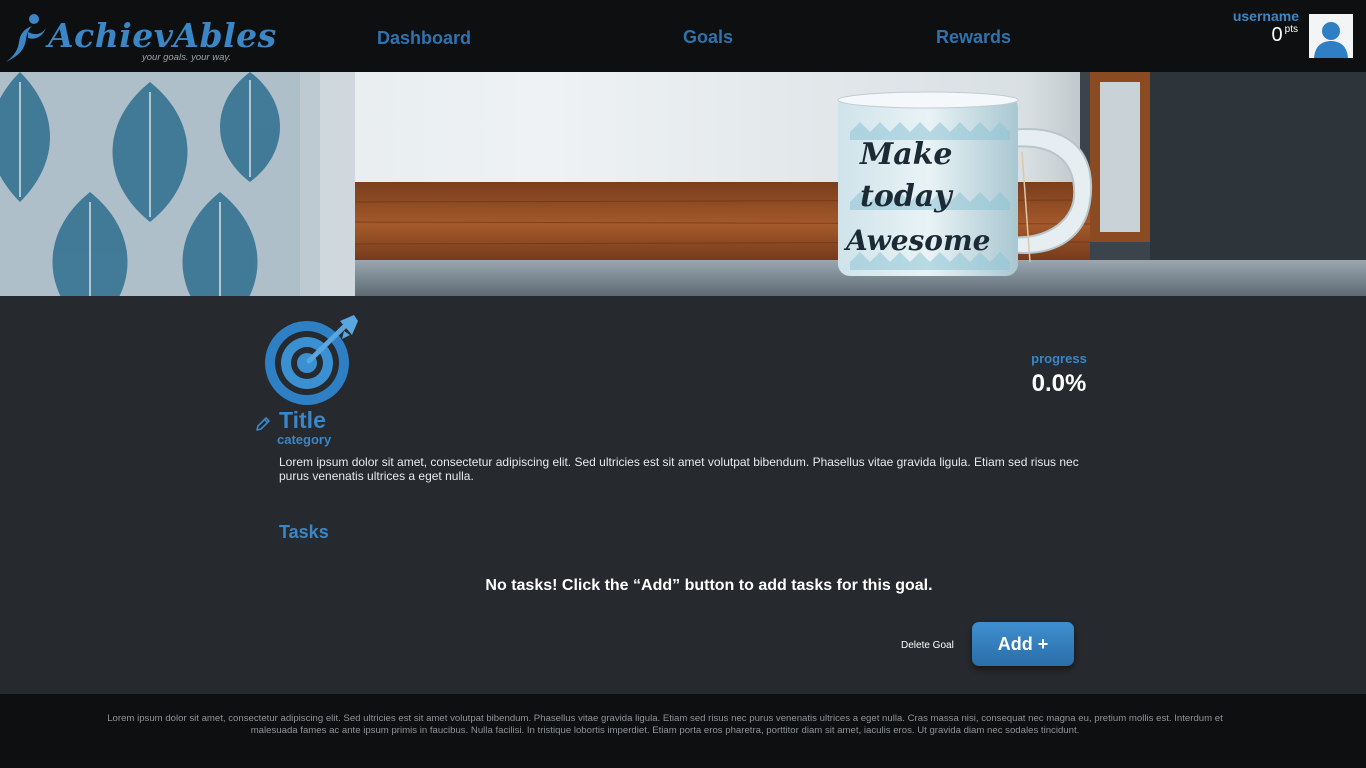 This screenshot has width=1366, height=768. What do you see at coordinates (302, 420) in the screenshot?
I see `goal-title: Title` at bounding box center [302, 420].